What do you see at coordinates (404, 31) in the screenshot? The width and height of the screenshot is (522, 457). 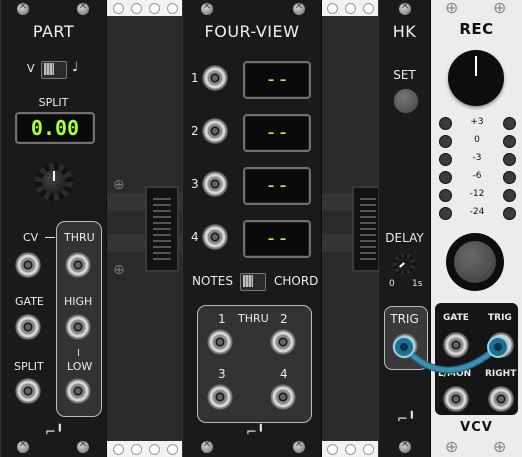 I see `module-title: HK` at bounding box center [404, 31].